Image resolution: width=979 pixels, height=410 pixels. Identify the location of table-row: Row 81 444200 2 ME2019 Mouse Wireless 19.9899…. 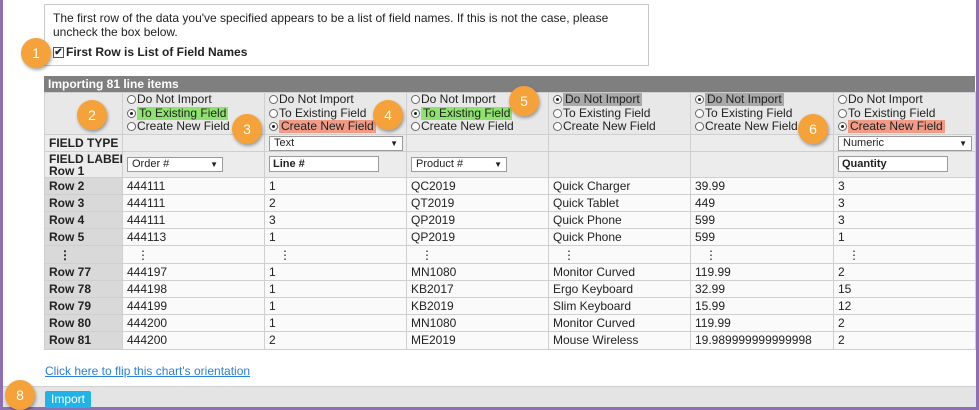
(510, 340).